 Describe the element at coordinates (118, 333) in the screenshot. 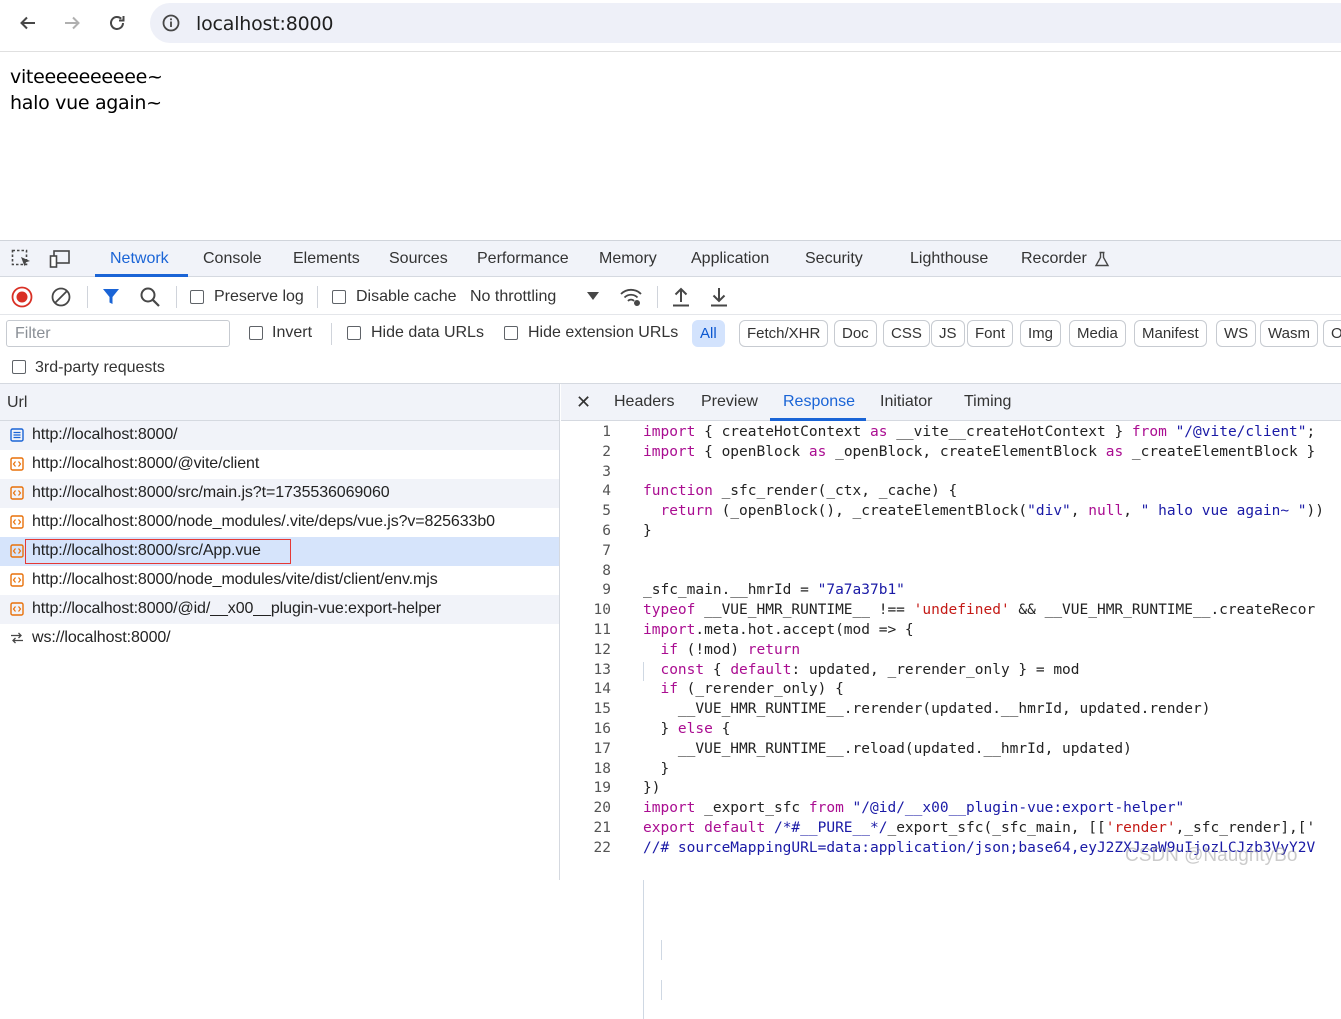

I see `filter-input: Filter` at that location.